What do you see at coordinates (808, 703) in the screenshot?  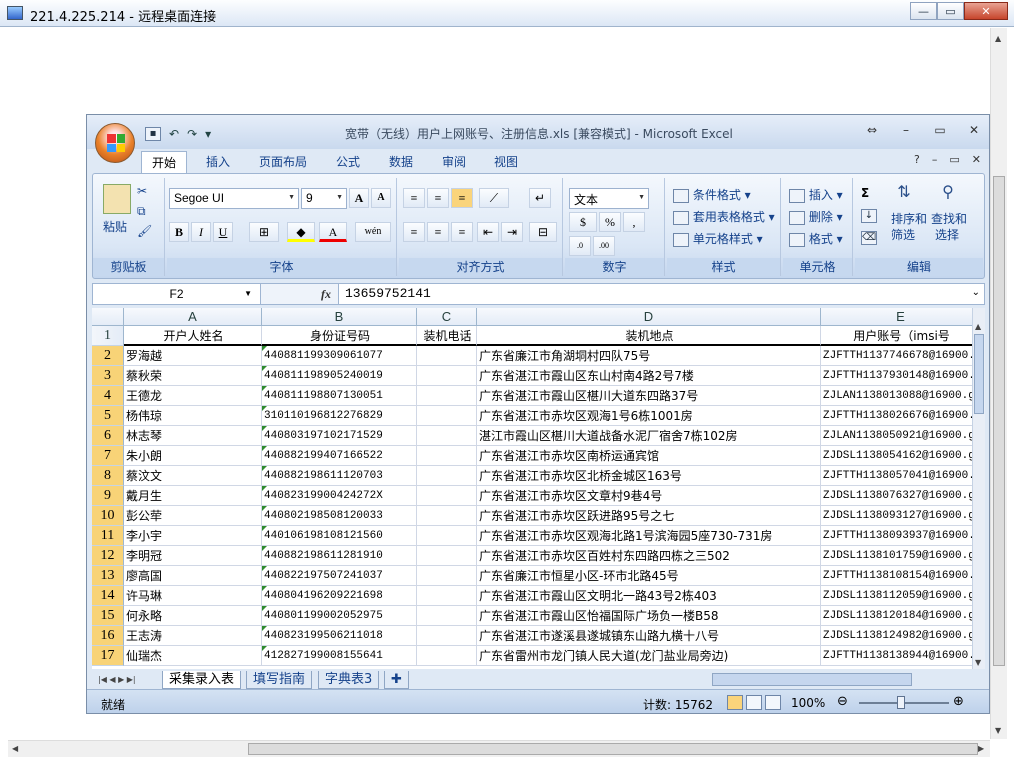 I see `zoom-level: 100%` at bounding box center [808, 703].